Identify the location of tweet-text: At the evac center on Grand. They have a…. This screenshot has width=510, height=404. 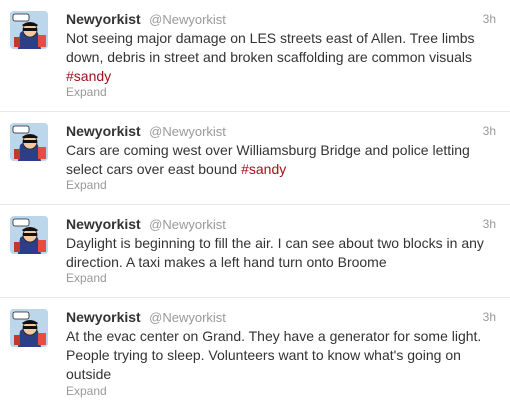
(274, 355).